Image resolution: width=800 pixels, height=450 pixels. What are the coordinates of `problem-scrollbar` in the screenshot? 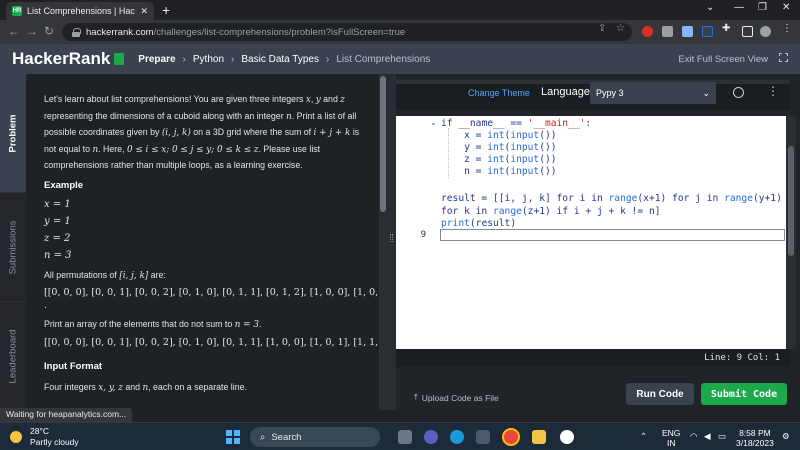 It's located at (383, 242).